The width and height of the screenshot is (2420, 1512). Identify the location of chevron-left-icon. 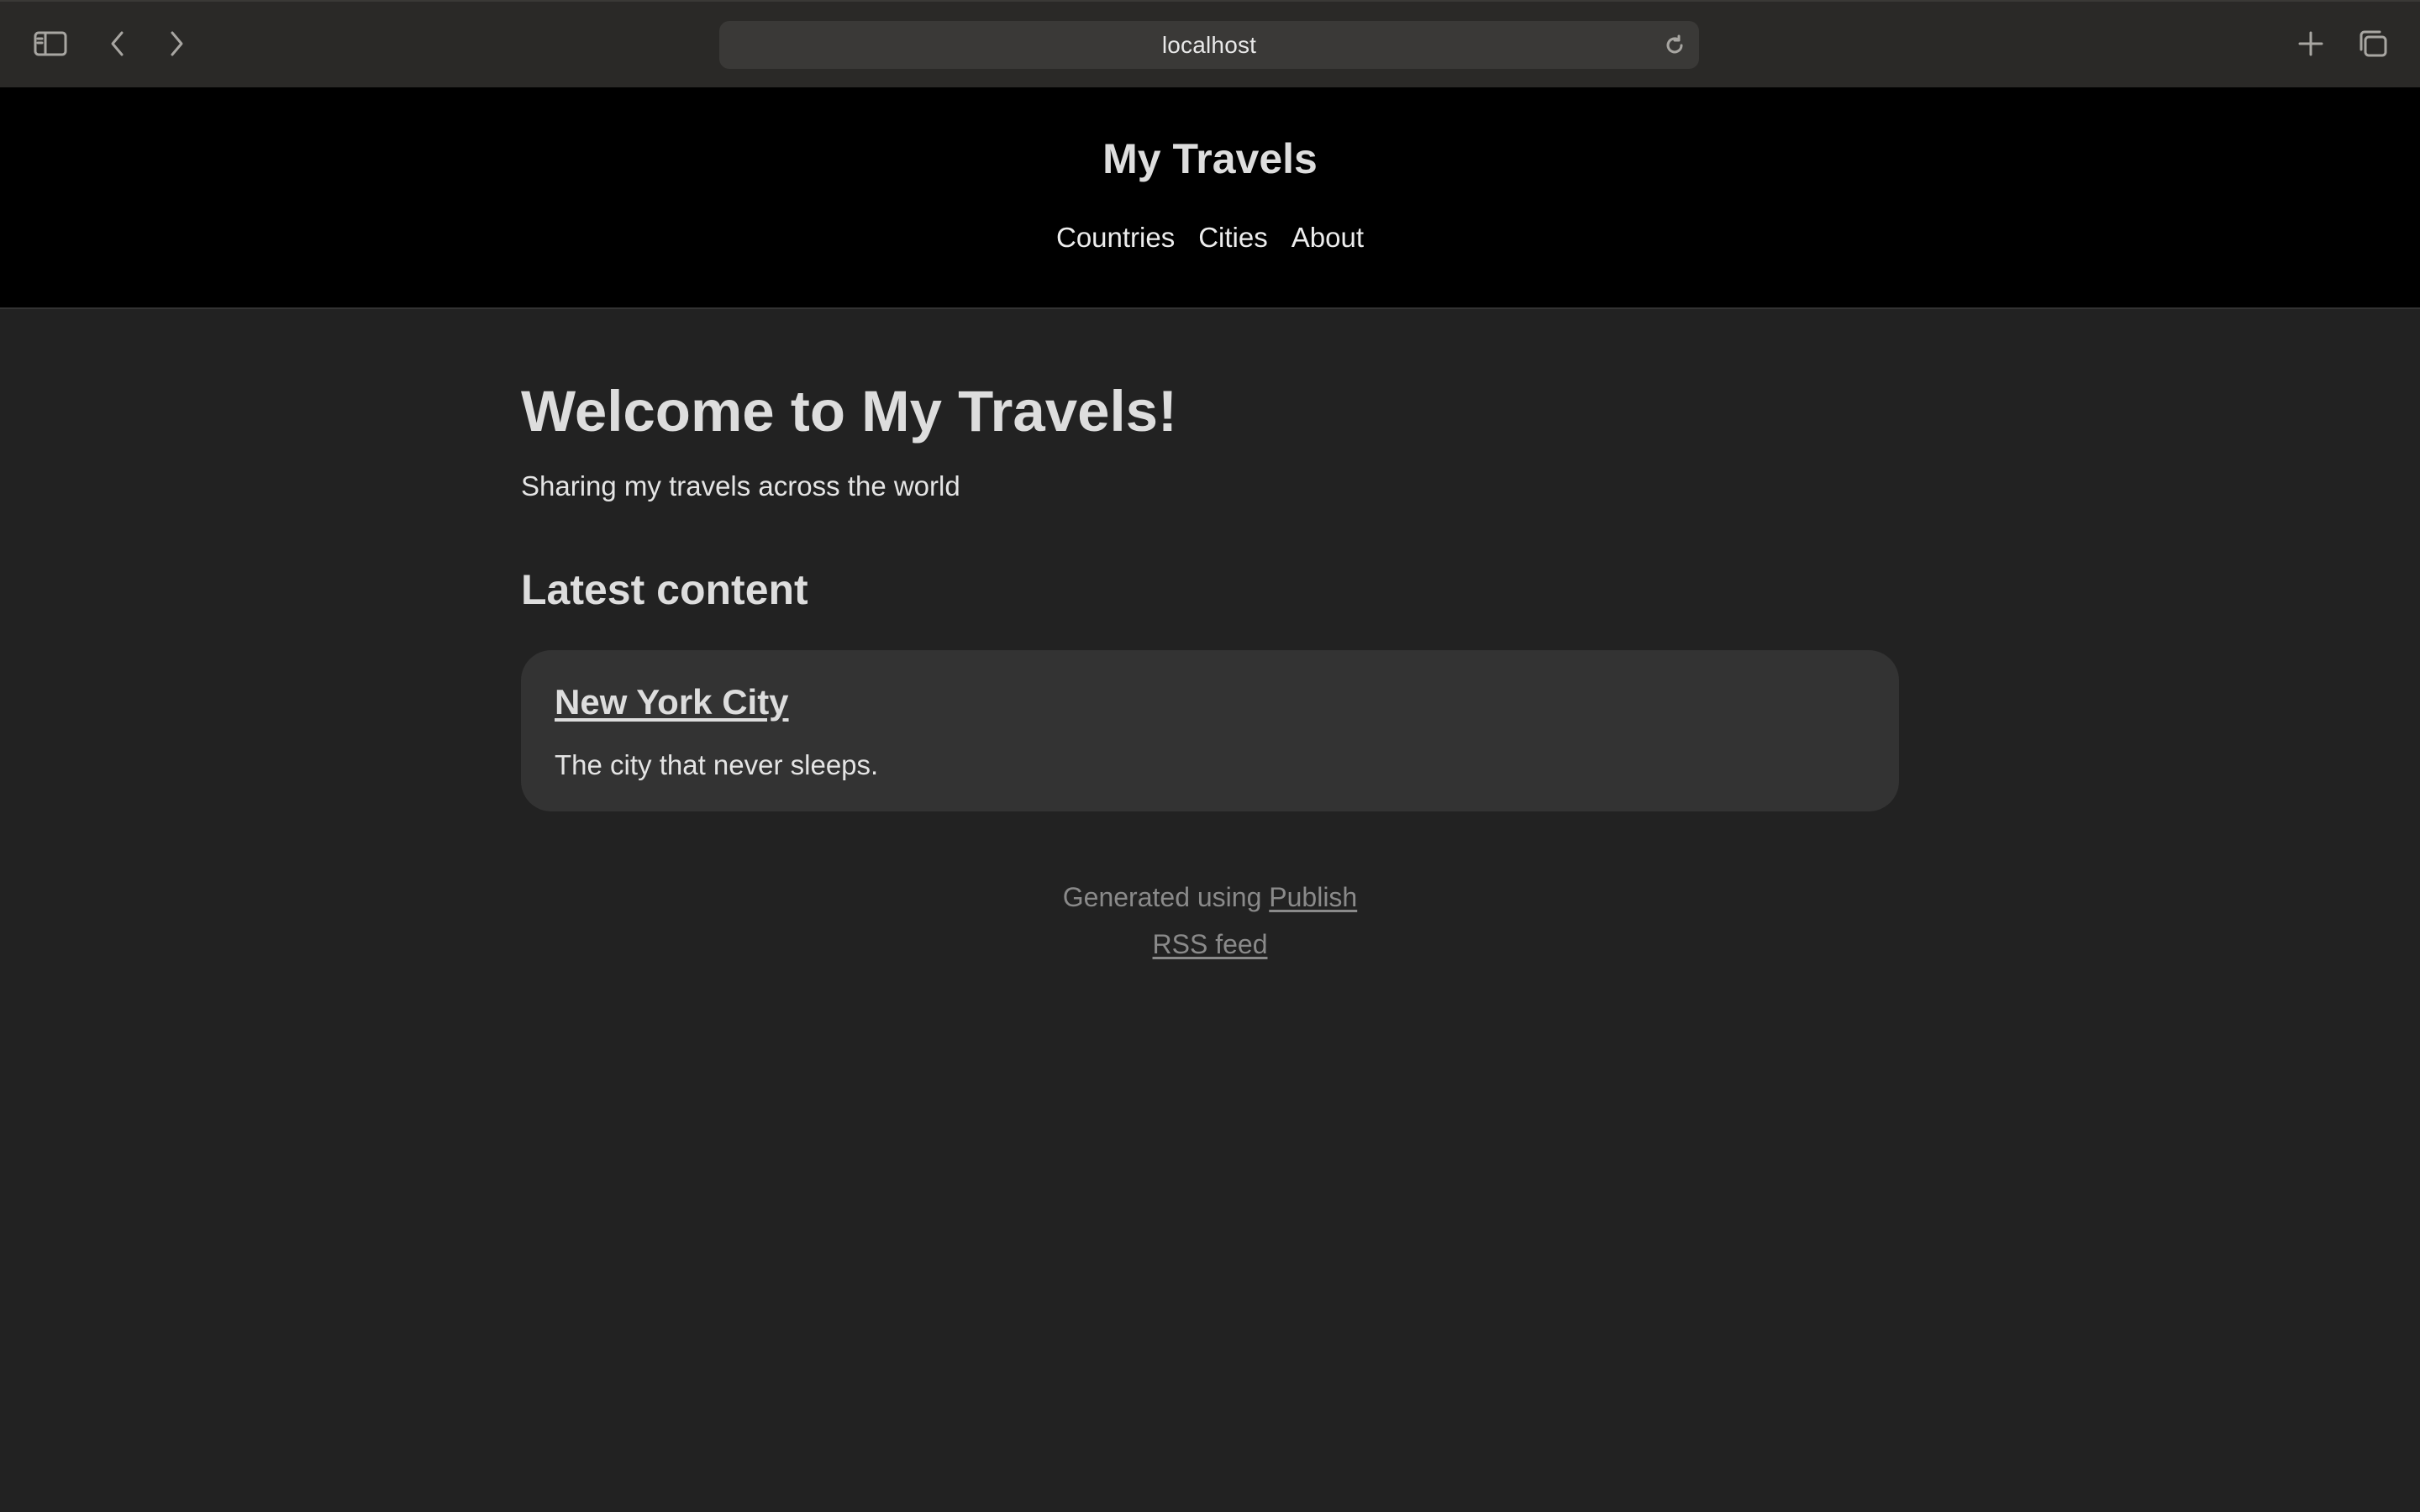
(117, 44).